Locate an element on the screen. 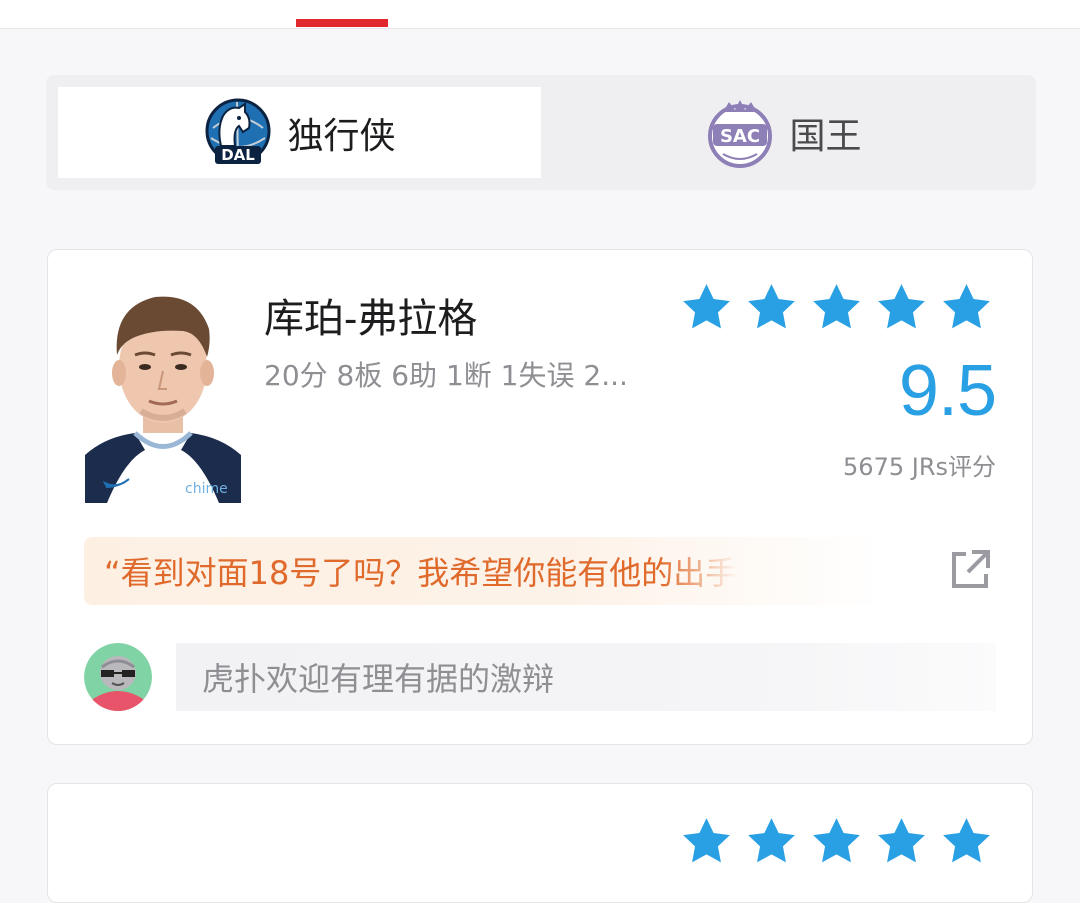  tab-team-home: DAL 独行侠 is located at coordinates (299, 132).